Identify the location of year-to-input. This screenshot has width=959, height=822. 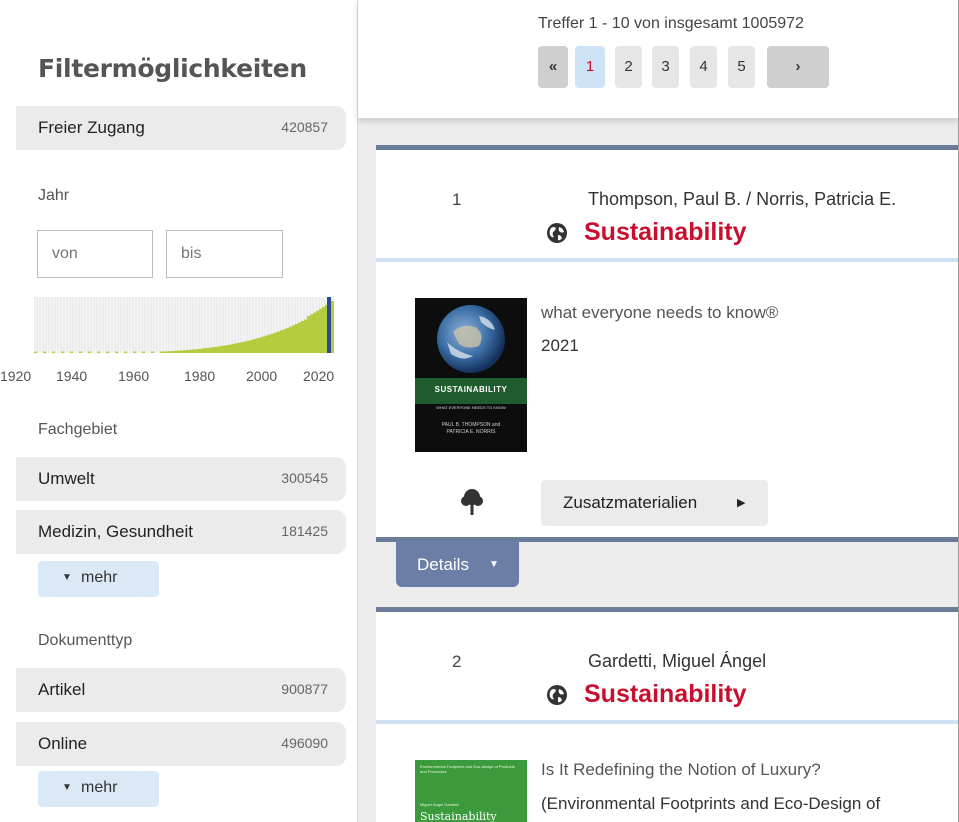
(224, 254).